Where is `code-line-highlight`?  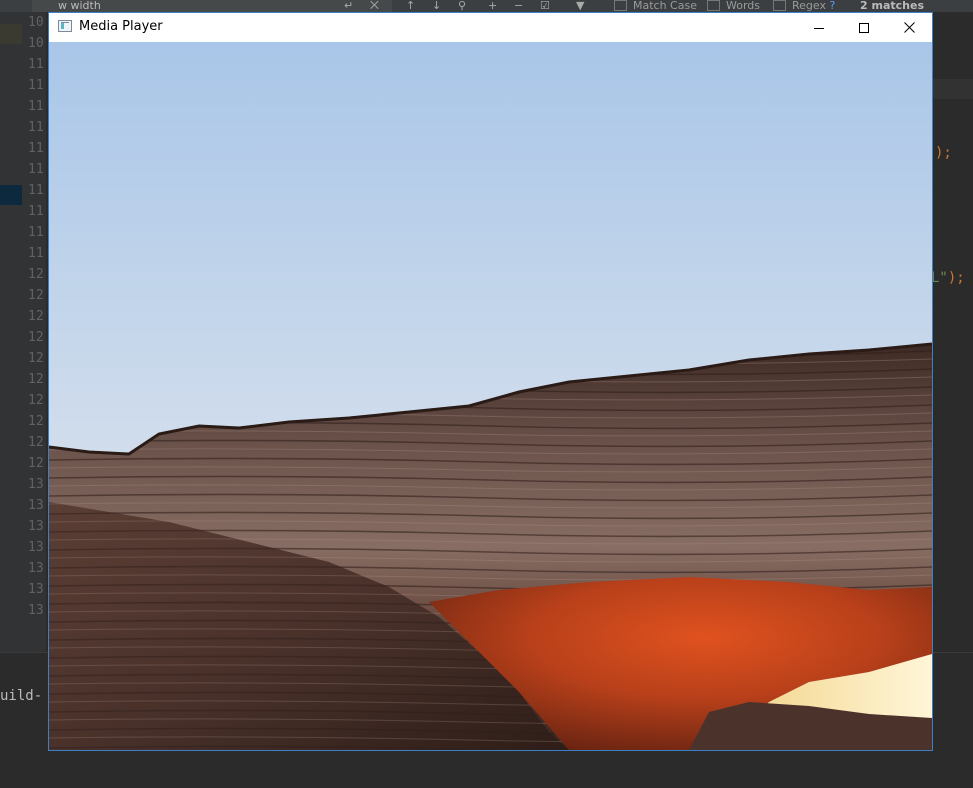
code-line-highlight is located at coordinates (952, 89).